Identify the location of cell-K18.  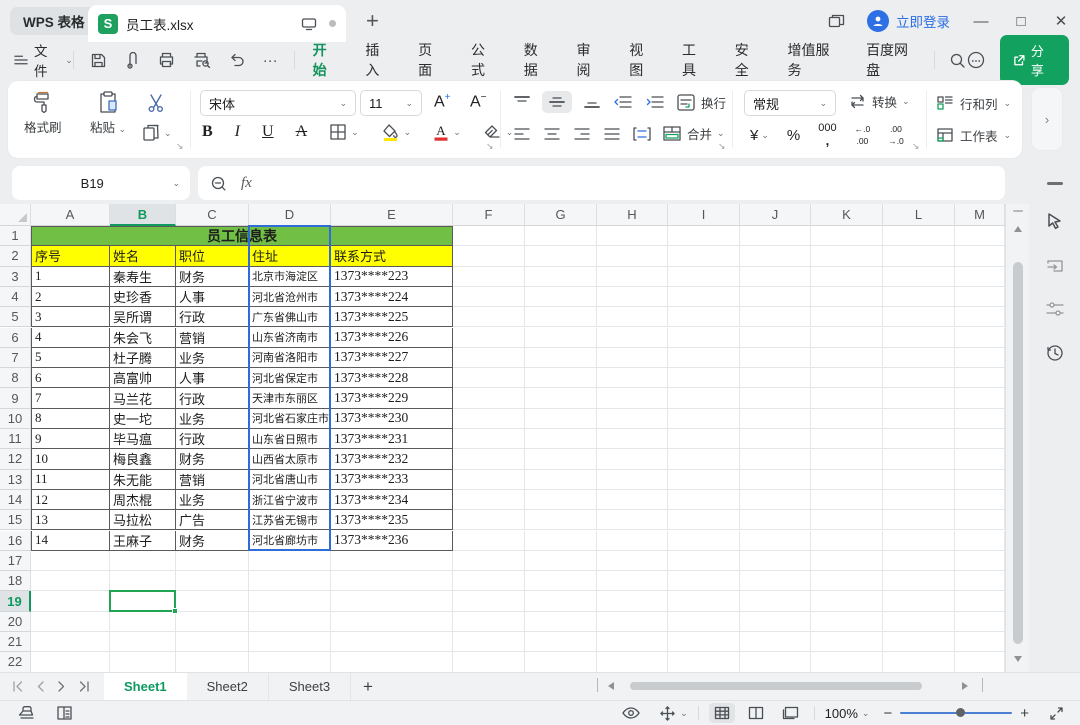
(847, 581).